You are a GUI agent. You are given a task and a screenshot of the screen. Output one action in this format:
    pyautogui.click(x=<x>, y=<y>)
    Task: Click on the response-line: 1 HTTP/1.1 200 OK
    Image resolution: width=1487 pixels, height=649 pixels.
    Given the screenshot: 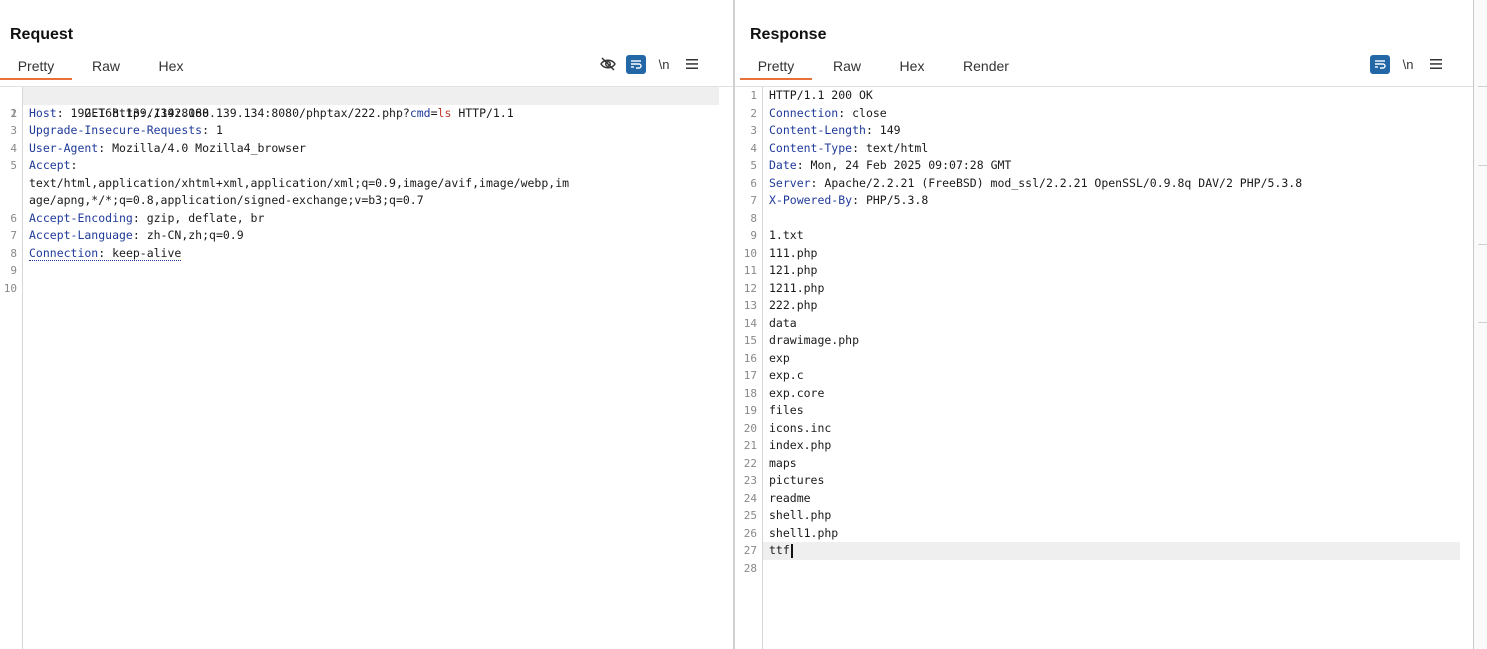 What is the action you would take?
    pyautogui.click(x=811, y=95)
    